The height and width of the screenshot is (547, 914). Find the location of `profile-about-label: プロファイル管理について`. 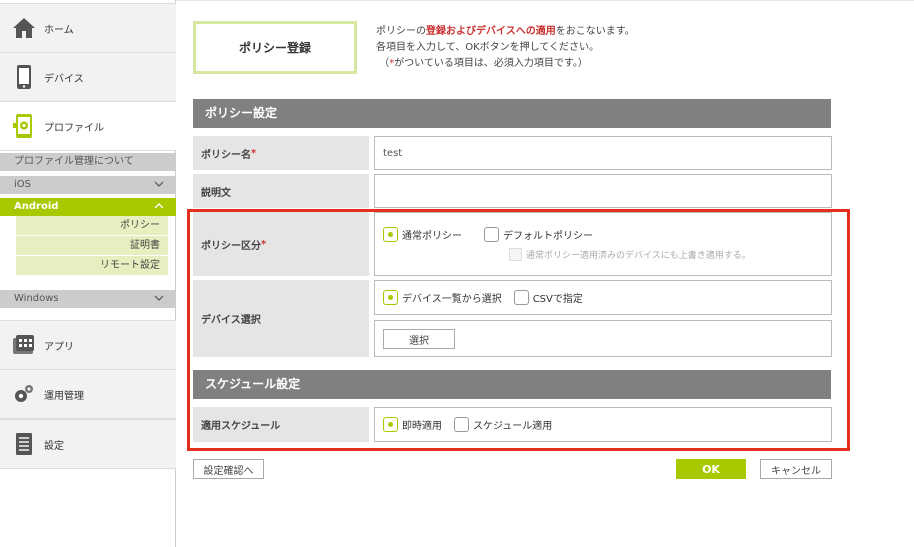

profile-about-label: プロファイル管理について is located at coordinates (74, 161).